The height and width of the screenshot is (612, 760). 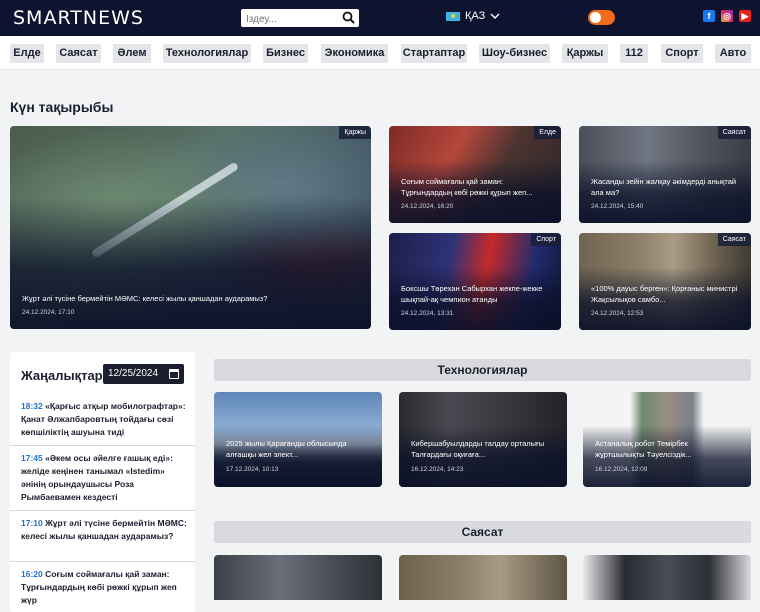 I want to click on facebook-icon: f, so click(x=709, y=16).